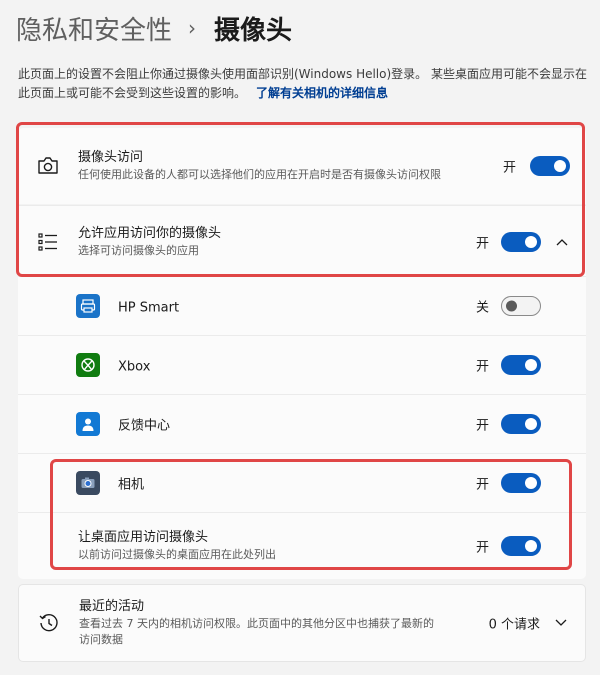  What do you see at coordinates (259, 174) in the screenshot?
I see `camera-access-subtitle: 任何使用此设备的人都可以选择他们的应用在开启时是否有摄像头访问权限` at bounding box center [259, 174].